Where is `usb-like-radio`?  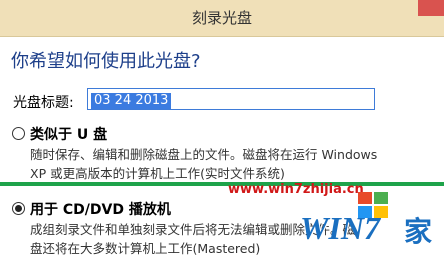
usb-like-radio is located at coordinates (18, 133).